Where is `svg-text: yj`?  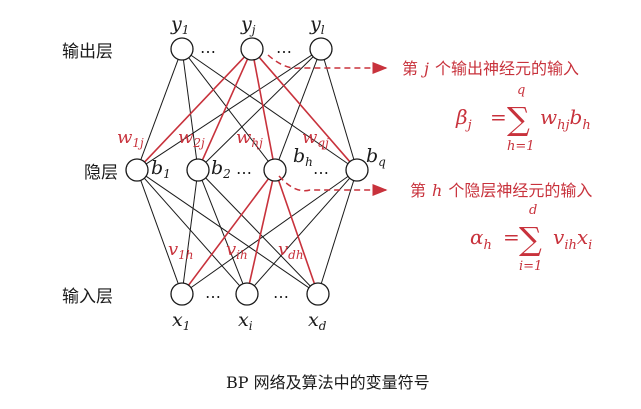 svg-text: yj is located at coordinates (248, 25).